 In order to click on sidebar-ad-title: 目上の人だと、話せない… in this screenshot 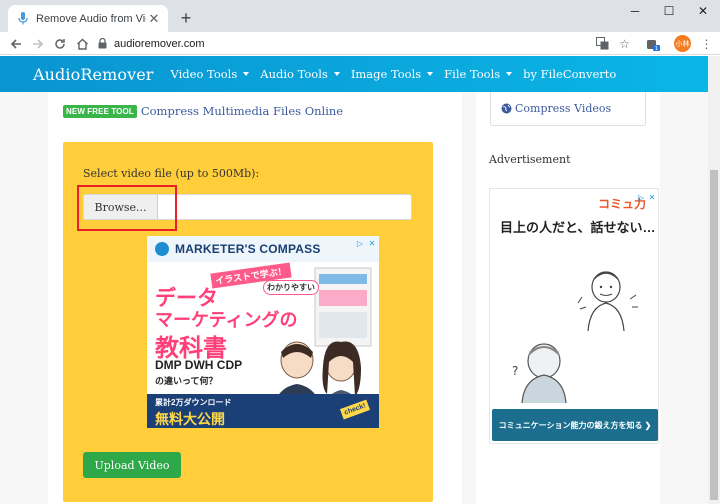, I will do `click(578, 227)`.